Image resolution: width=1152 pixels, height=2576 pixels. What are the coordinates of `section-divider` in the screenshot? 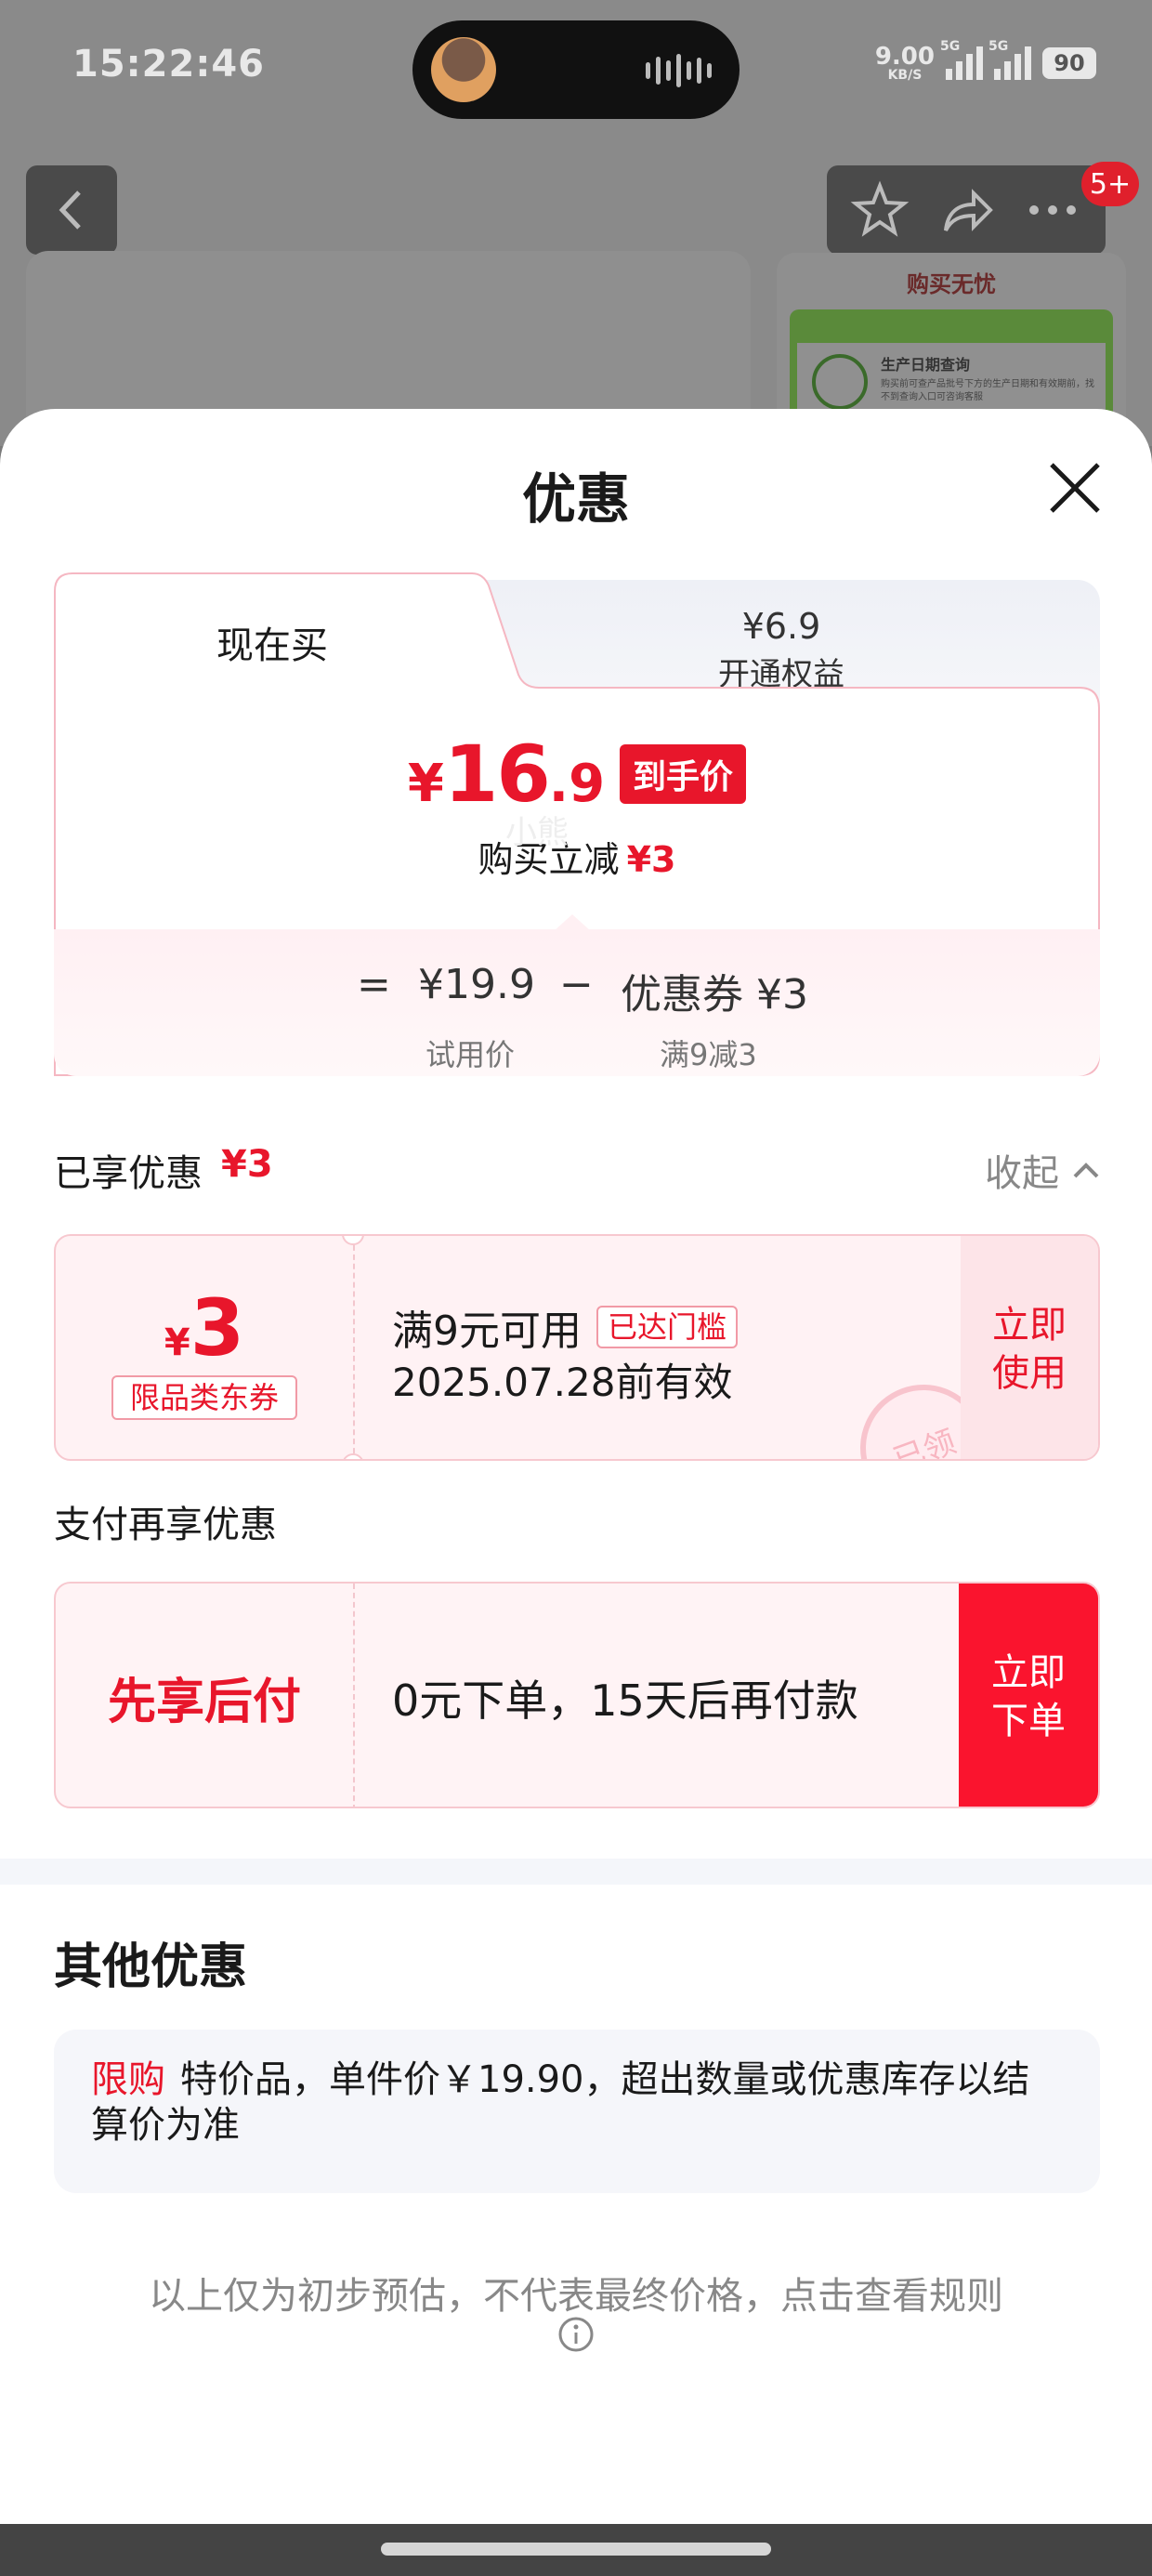 It's located at (576, 1872).